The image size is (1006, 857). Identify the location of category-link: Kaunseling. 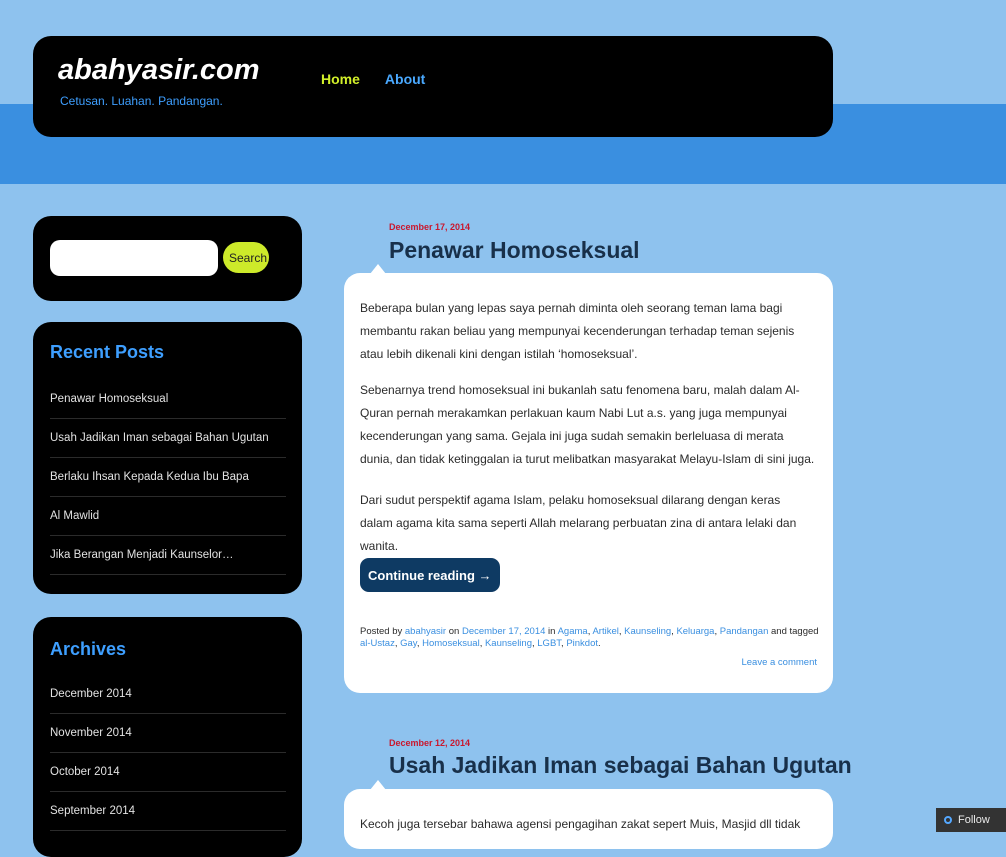
(647, 631).